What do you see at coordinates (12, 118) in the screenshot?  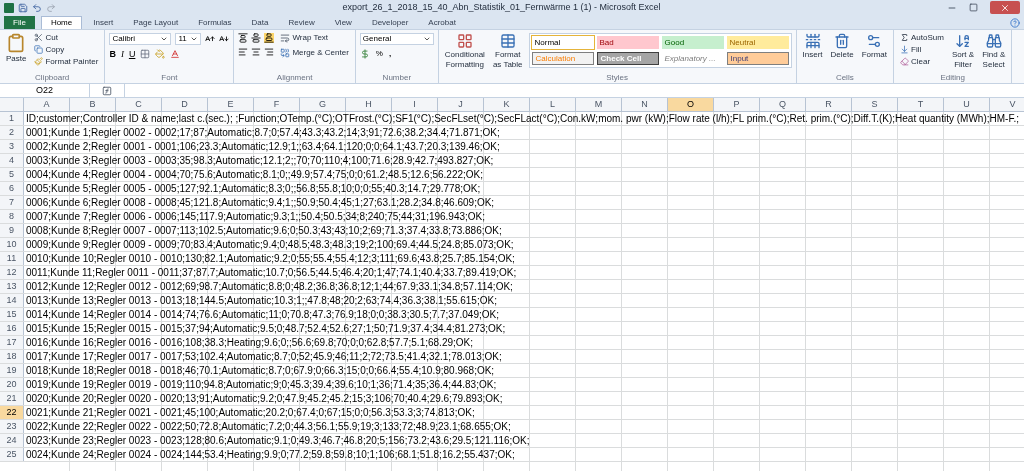 I see `row-header: 1` at bounding box center [12, 118].